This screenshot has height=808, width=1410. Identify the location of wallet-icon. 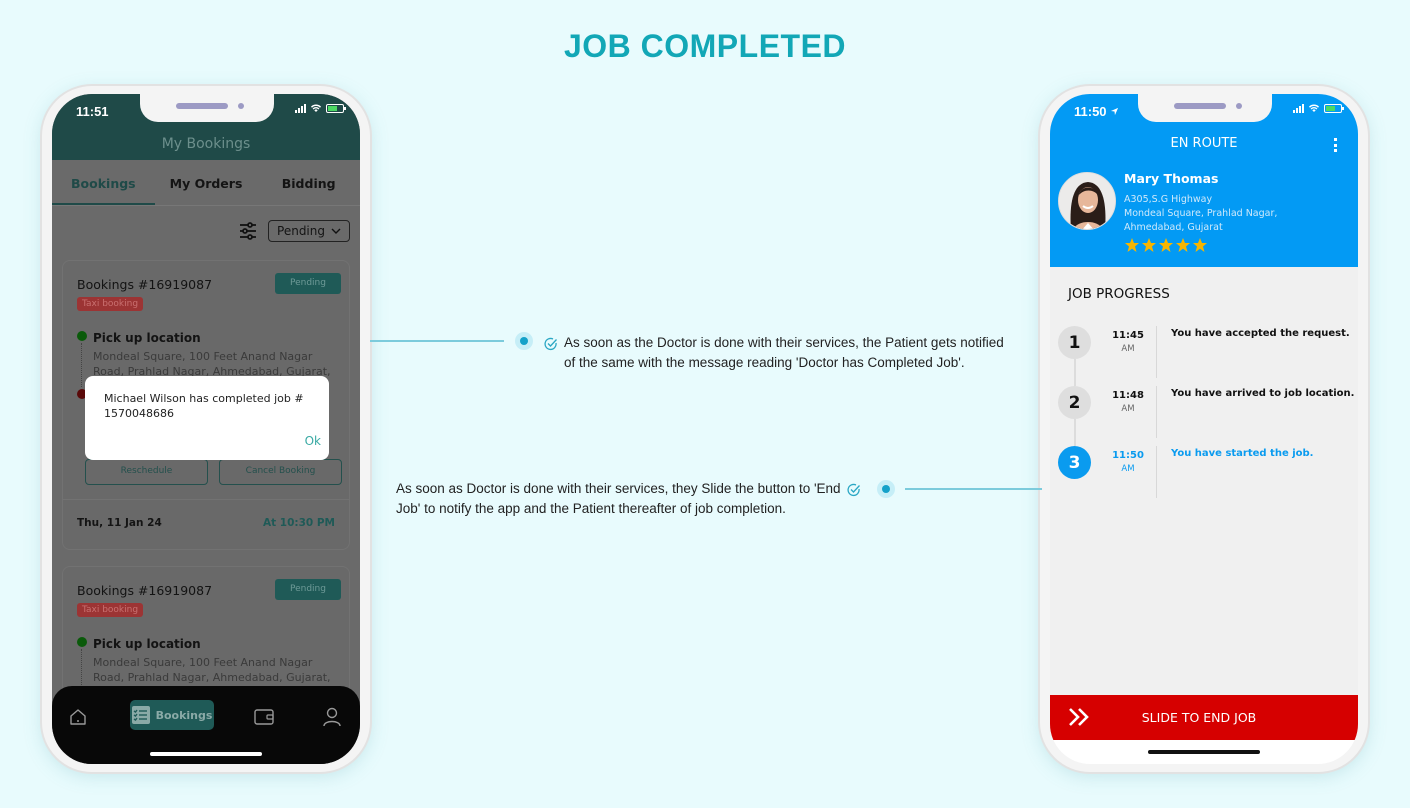
(264, 717).